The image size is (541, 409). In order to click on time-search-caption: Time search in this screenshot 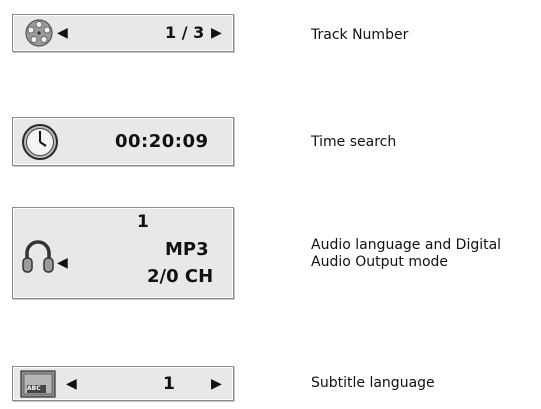, I will do `click(354, 142)`.